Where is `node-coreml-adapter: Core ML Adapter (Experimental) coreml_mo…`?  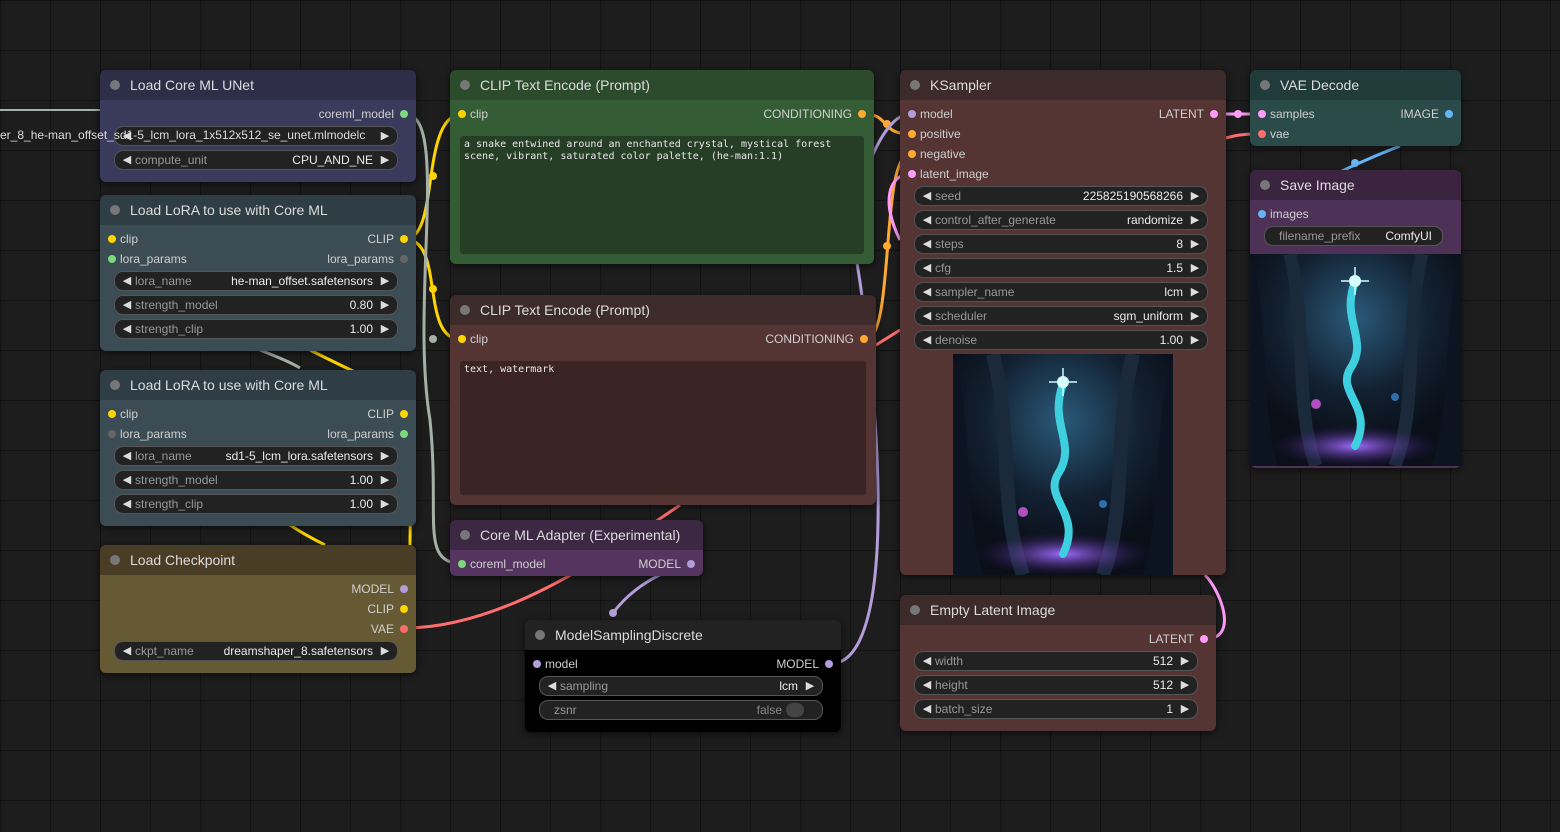
node-coreml-adapter: Core ML Adapter (Experimental) coreml_mo… is located at coordinates (576, 548).